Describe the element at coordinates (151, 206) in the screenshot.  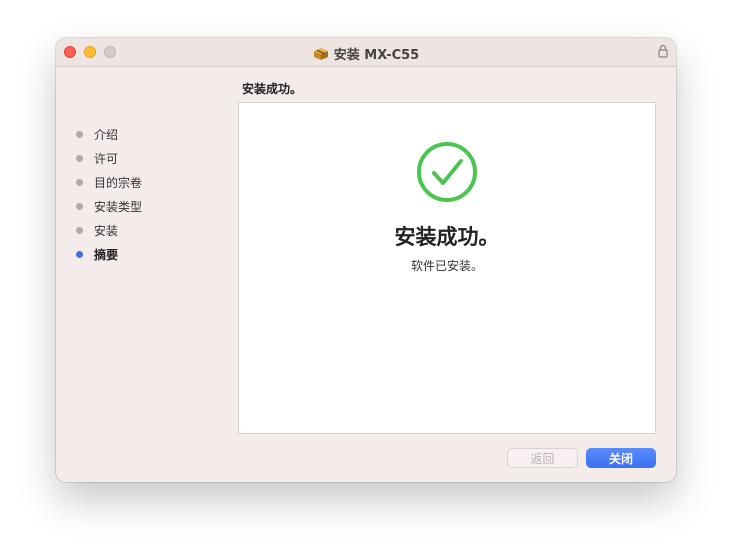
I see `step-installation-type: 安装类型` at that location.